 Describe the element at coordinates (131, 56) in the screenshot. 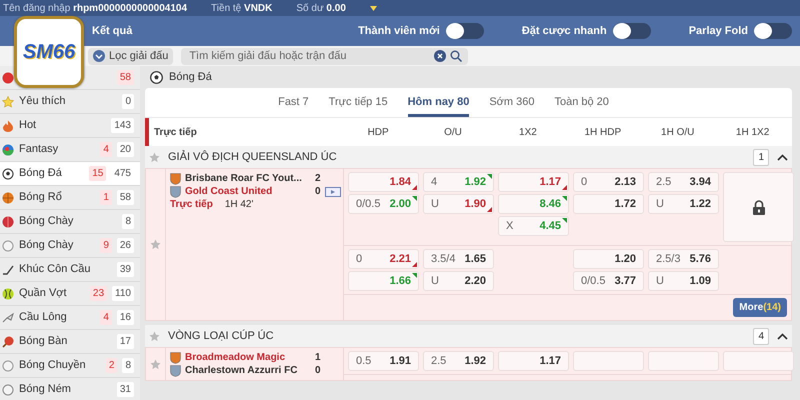

I see `filter-button: Lọc giải đấu` at that location.